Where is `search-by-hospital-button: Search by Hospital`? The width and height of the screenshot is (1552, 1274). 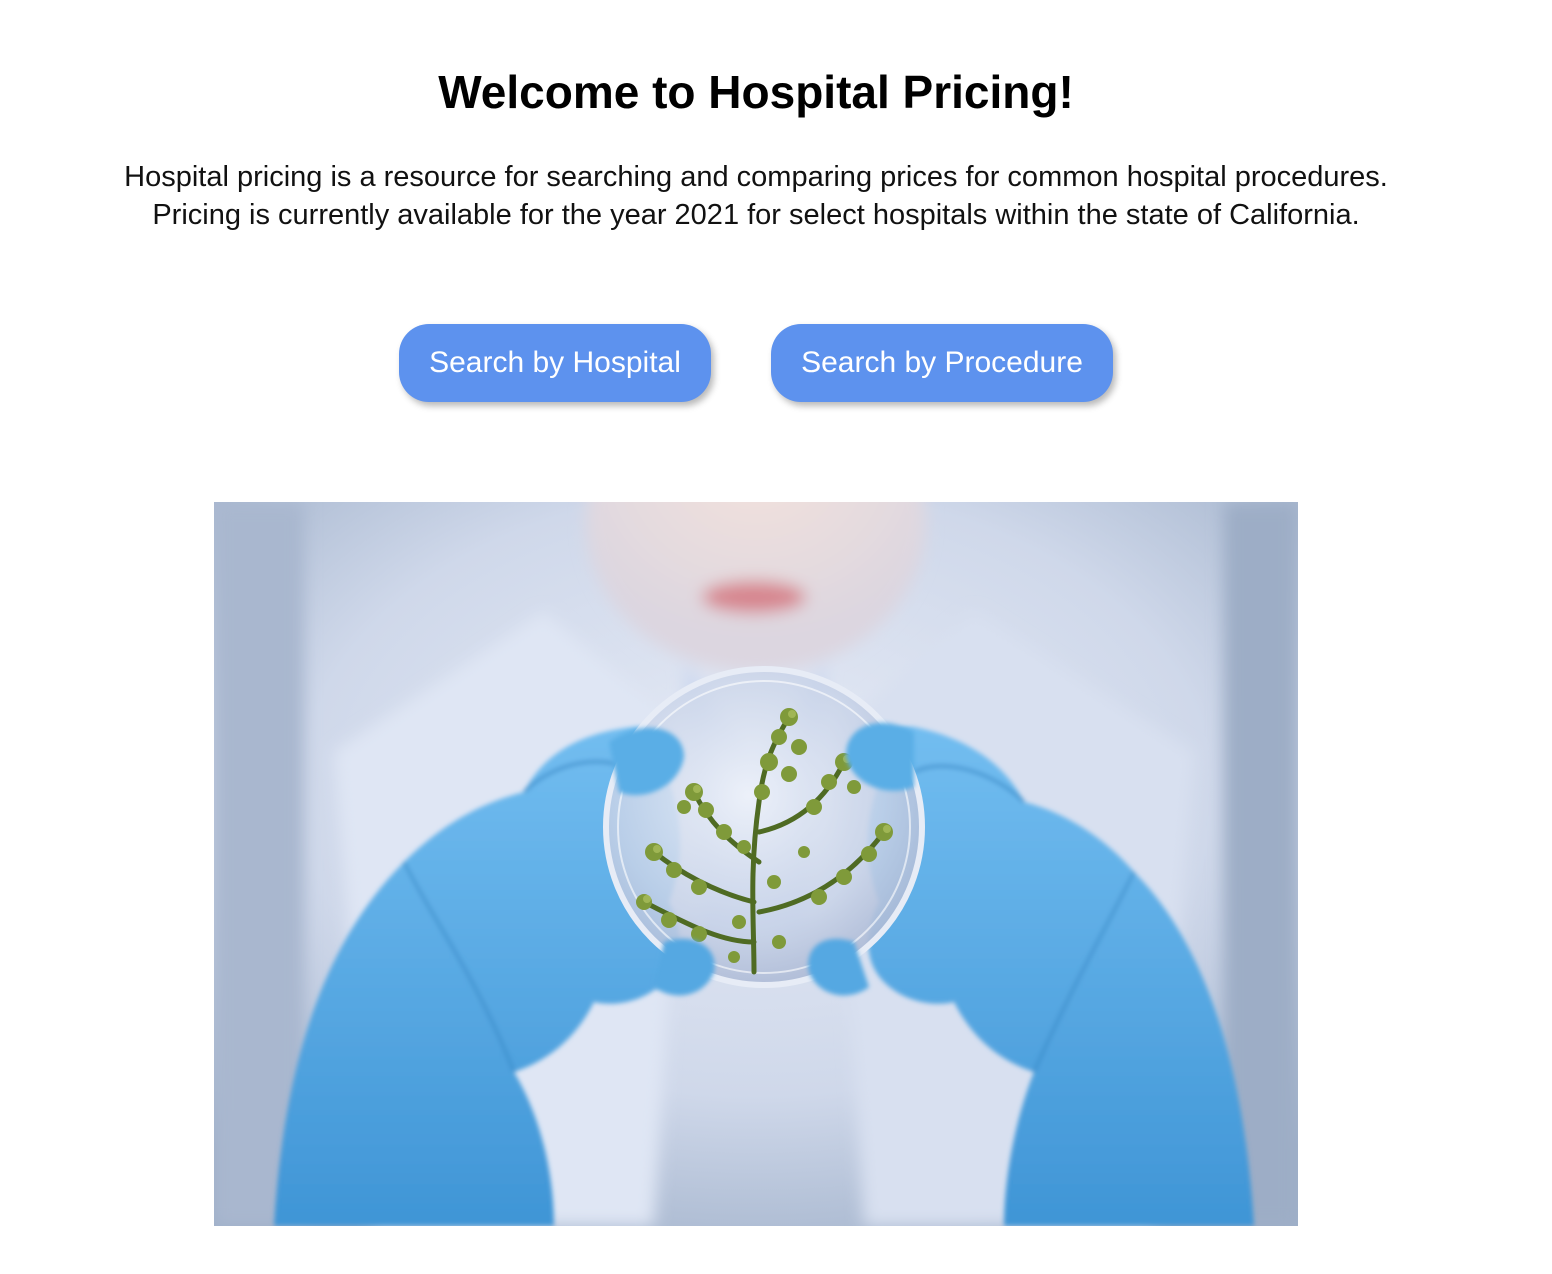
search-by-hospital-button: Search by Hospital is located at coordinates (555, 363).